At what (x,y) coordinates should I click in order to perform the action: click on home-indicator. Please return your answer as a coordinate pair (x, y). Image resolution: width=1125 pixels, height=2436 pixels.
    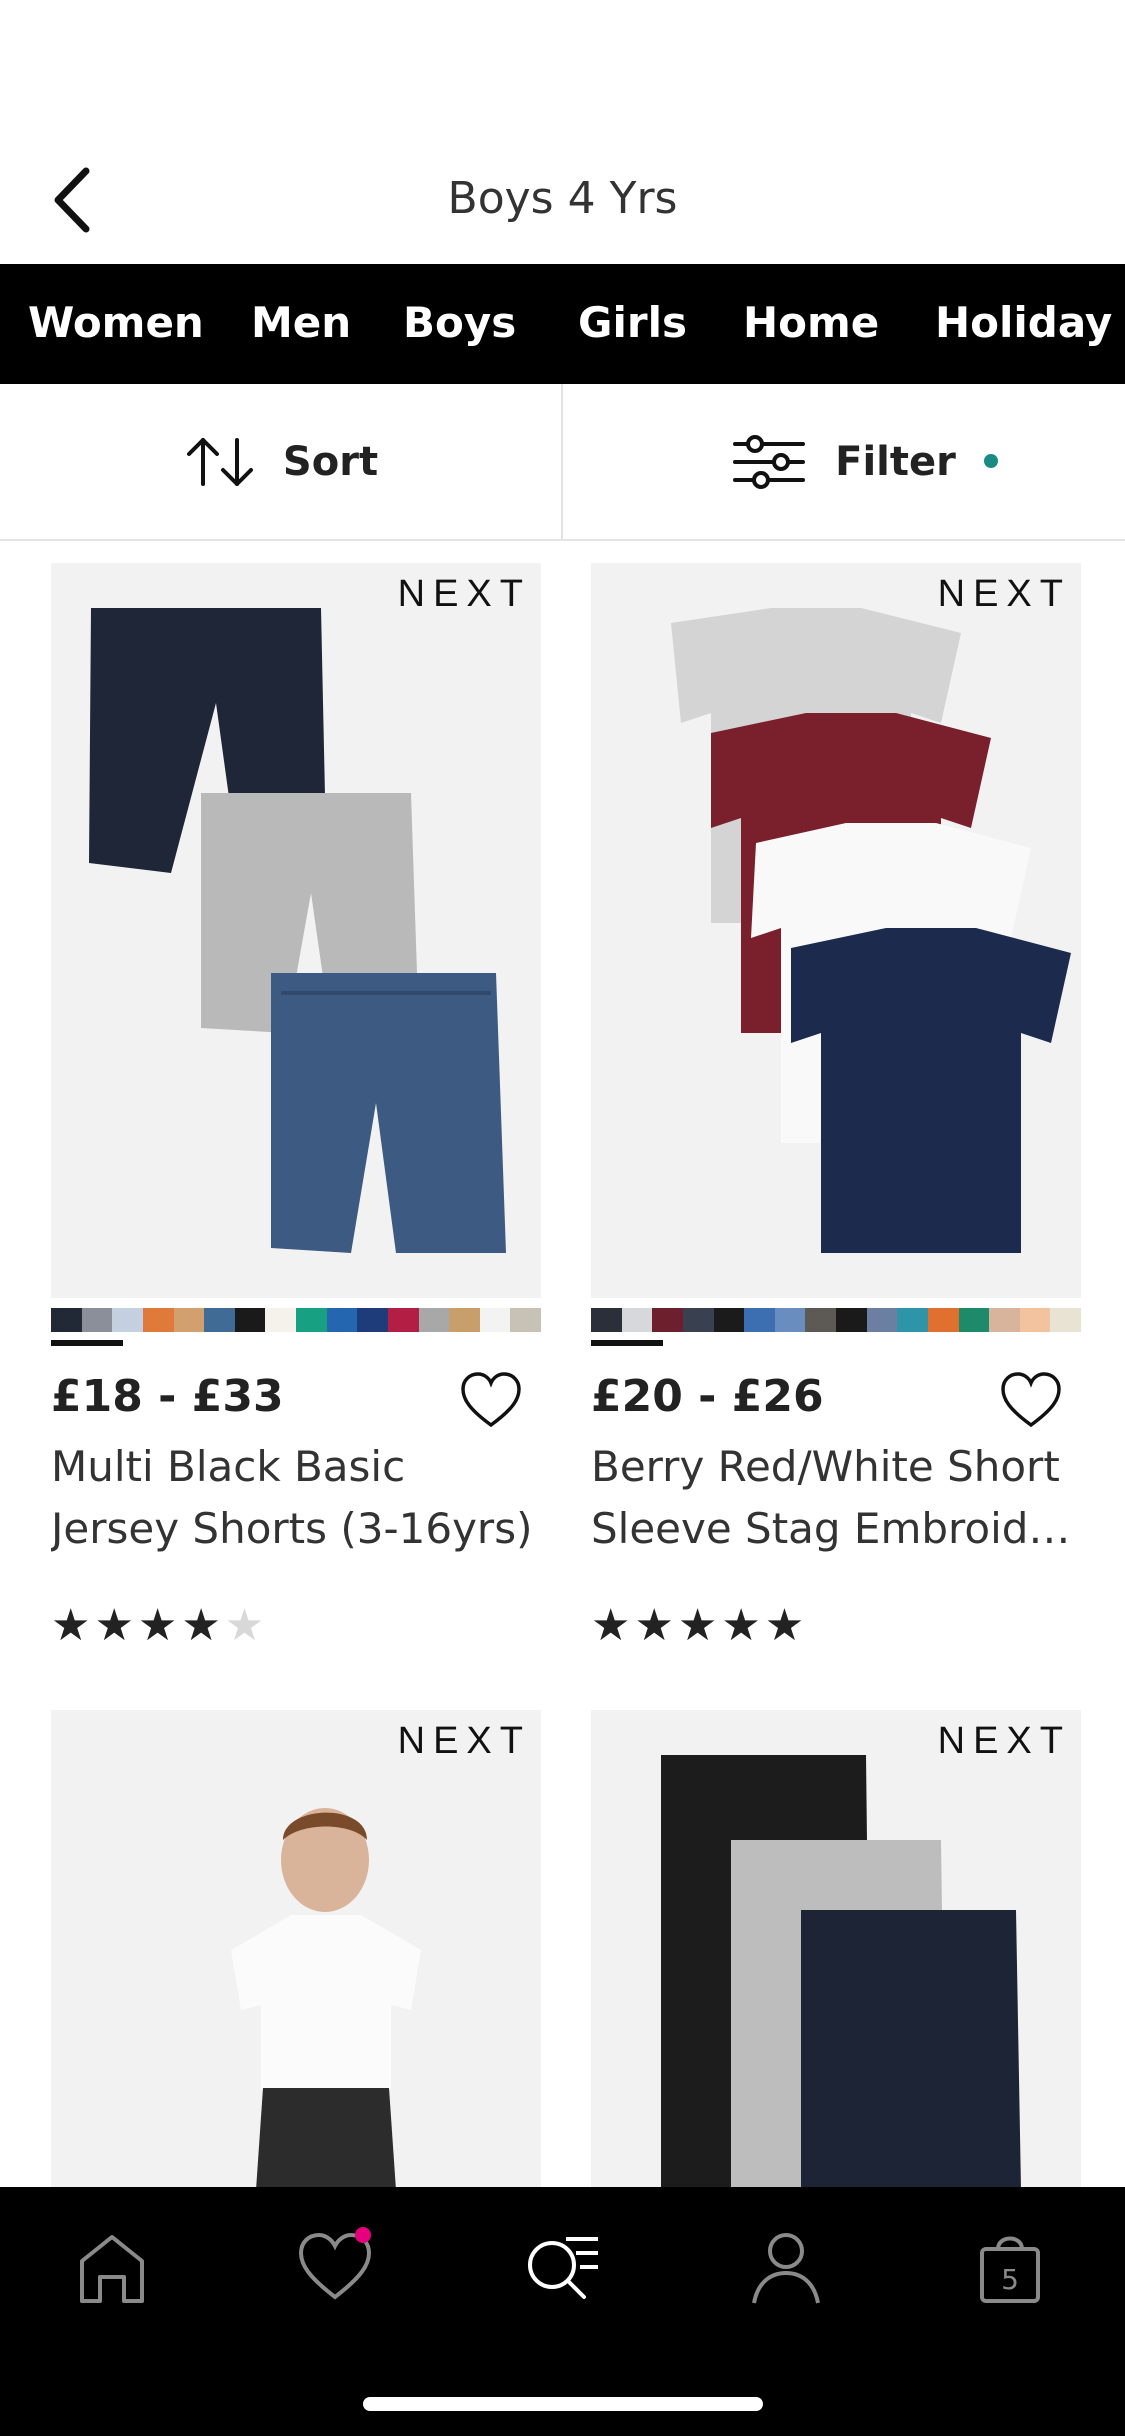
    Looking at the image, I should click on (563, 2404).